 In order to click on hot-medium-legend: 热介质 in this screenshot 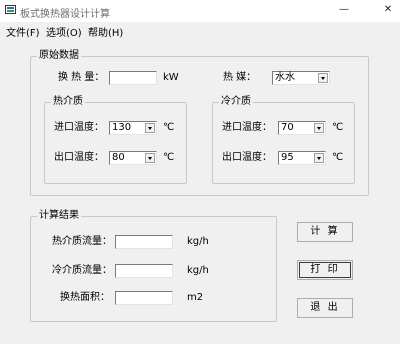, I will do `click(68, 102)`.